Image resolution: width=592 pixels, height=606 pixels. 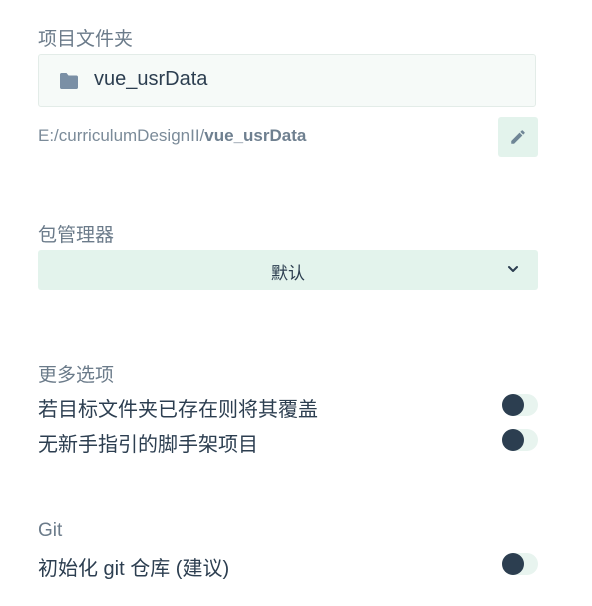 I want to click on project-folder-name: vue_usrData, so click(x=151, y=79).